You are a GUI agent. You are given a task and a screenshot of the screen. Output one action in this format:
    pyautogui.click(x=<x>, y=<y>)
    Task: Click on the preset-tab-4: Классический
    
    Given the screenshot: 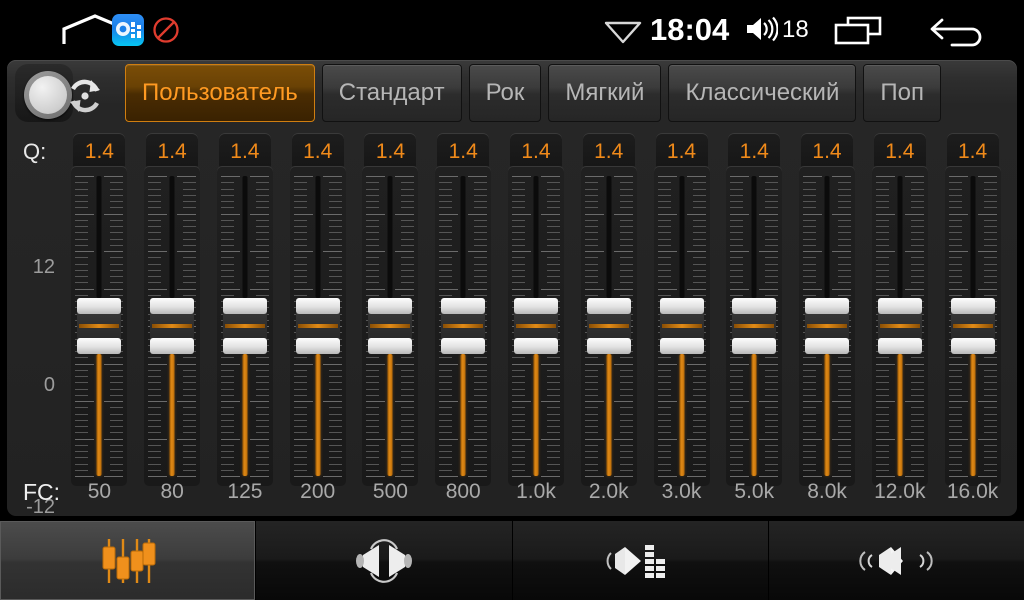 What is the action you would take?
    pyautogui.click(x=762, y=93)
    